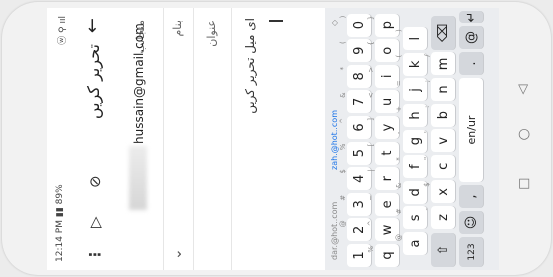 The image size is (553, 277). What do you see at coordinates (439, 217) in the screenshot?
I see `key-z: z-` at bounding box center [439, 217].